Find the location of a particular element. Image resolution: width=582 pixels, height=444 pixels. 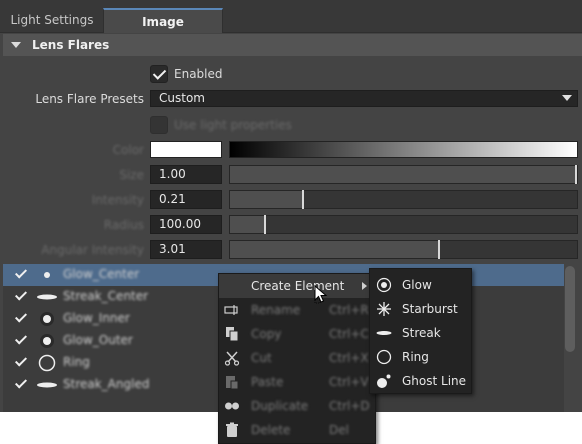

angular-intensity-field: 3.01 is located at coordinates (186, 249).